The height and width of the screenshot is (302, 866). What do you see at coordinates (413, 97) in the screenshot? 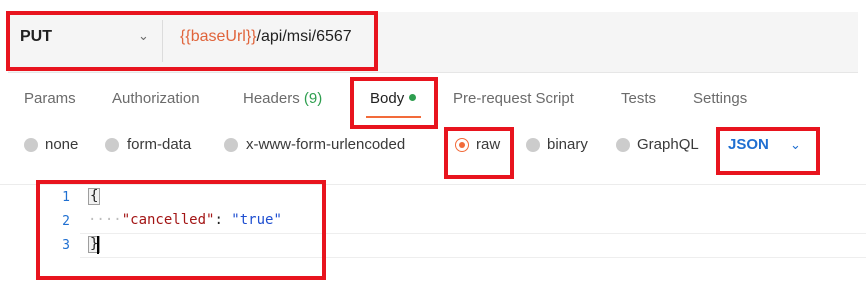
I see `active-dot-icon` at bounding box center [413, 97].